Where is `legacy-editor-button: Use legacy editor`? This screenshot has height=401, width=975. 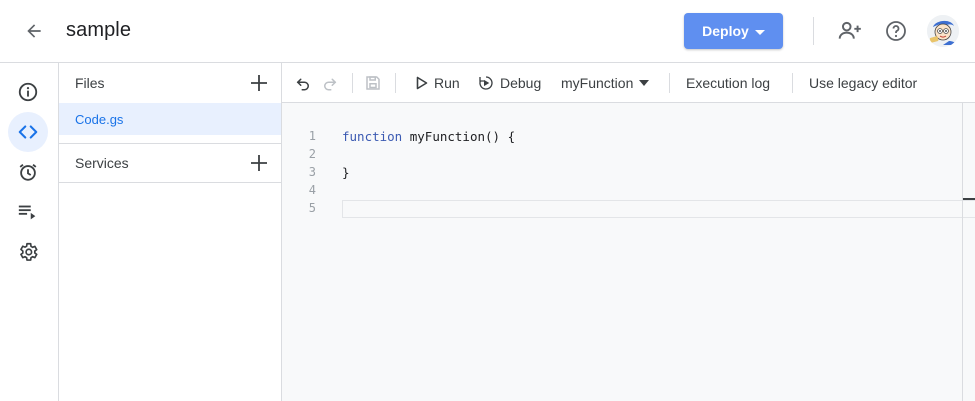 legacy-editor-button: Use legacy editor is located at coordinates (863, 83).